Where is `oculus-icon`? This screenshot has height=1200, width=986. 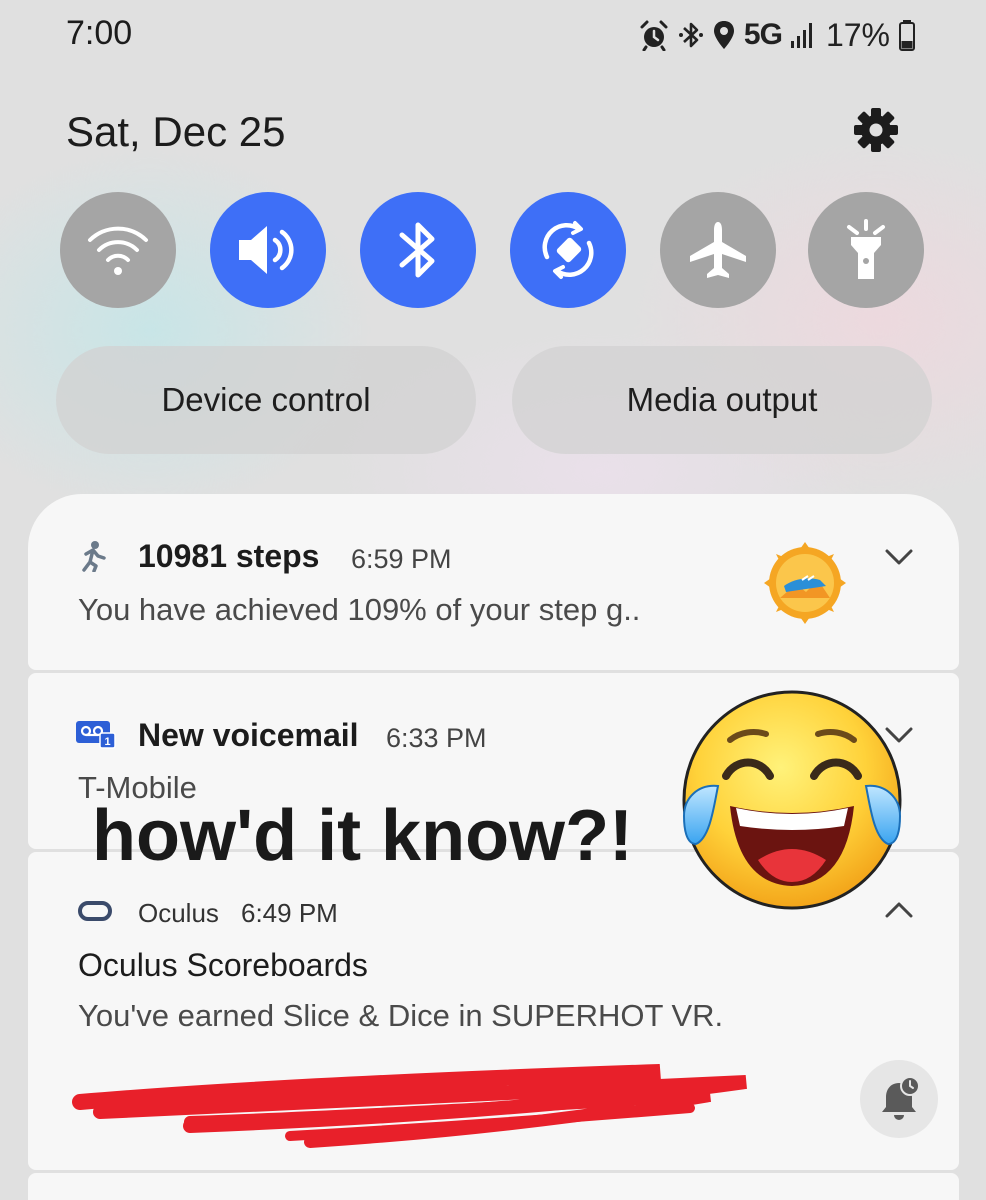
oculus-icon is located at coordinates (95, 911).